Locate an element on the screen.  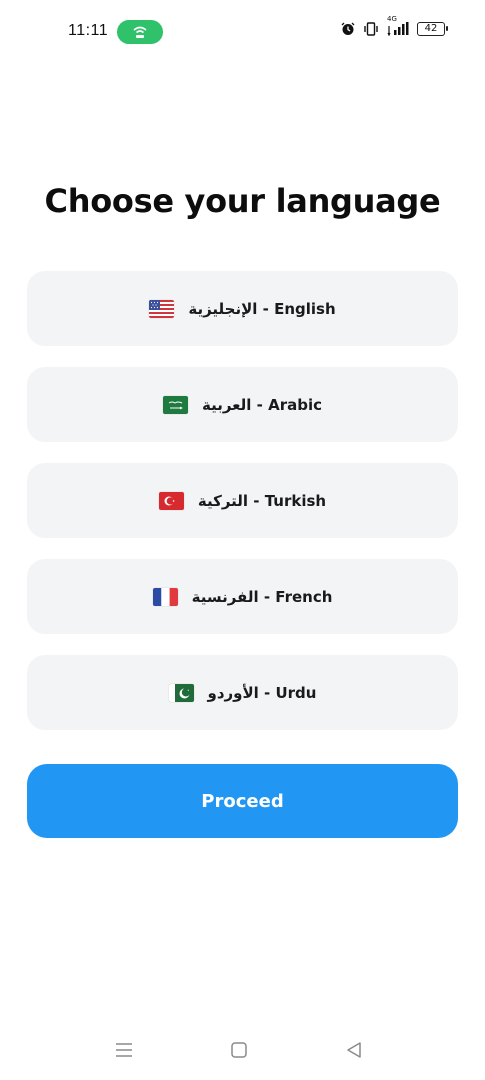
language-option-french: الفرنسية - French is located at coordinates (242, 596).